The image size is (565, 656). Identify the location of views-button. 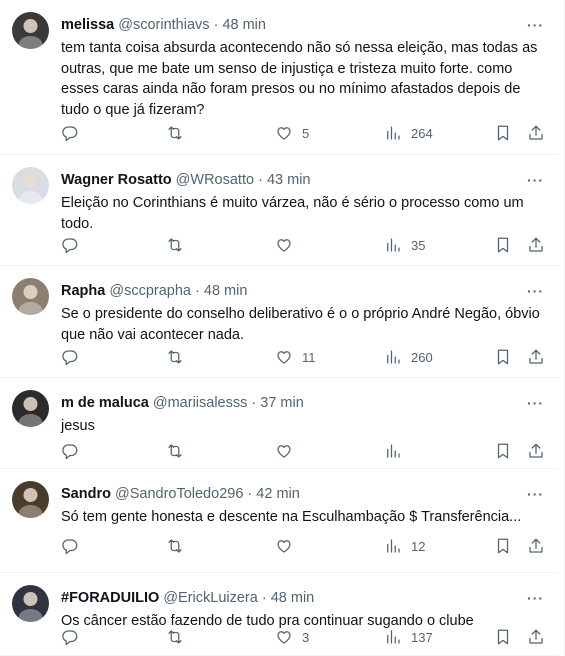
(397, 451).